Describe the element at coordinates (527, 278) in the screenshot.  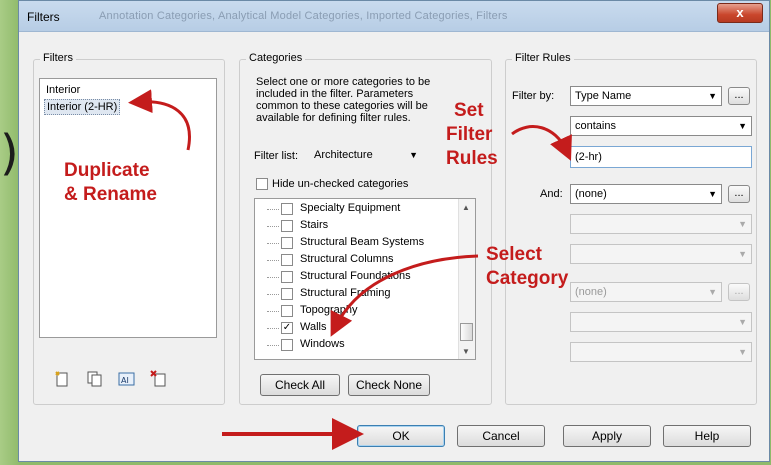
I see `annotation-select-line2: Category` at that location.